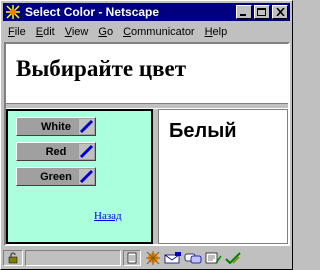  I want to click on chat-button, so click(193, 258).